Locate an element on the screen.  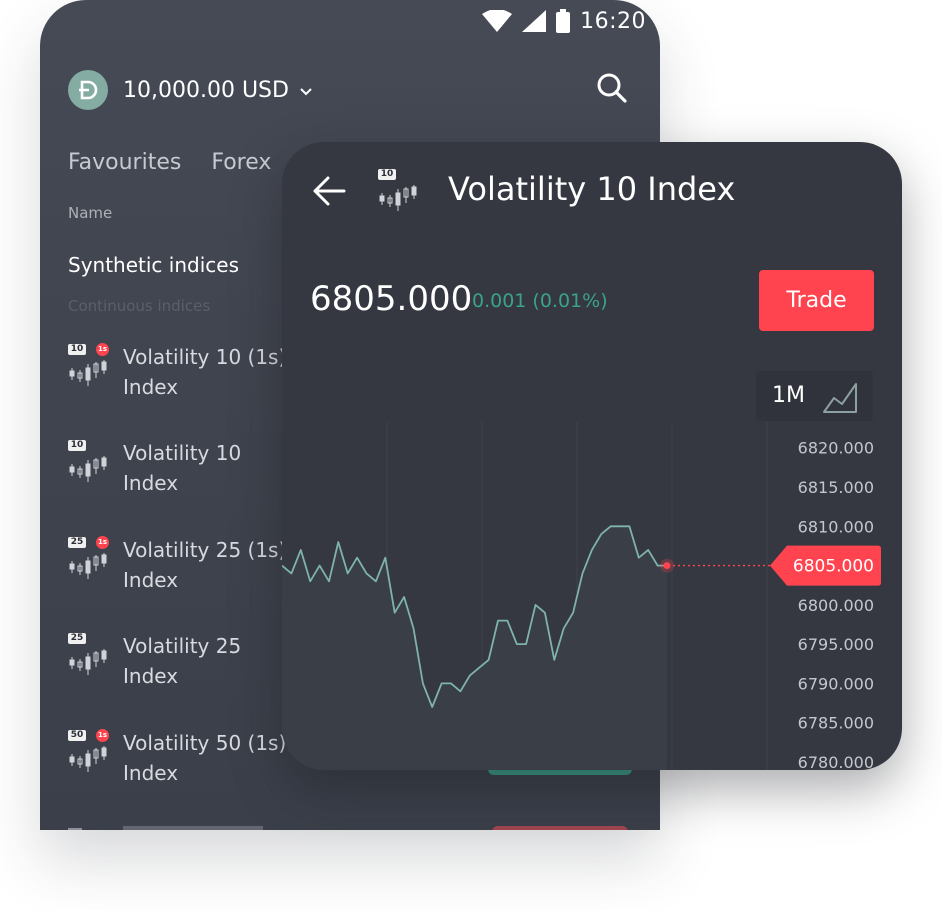
chart-area-fill is located at coordinates (474, 648).